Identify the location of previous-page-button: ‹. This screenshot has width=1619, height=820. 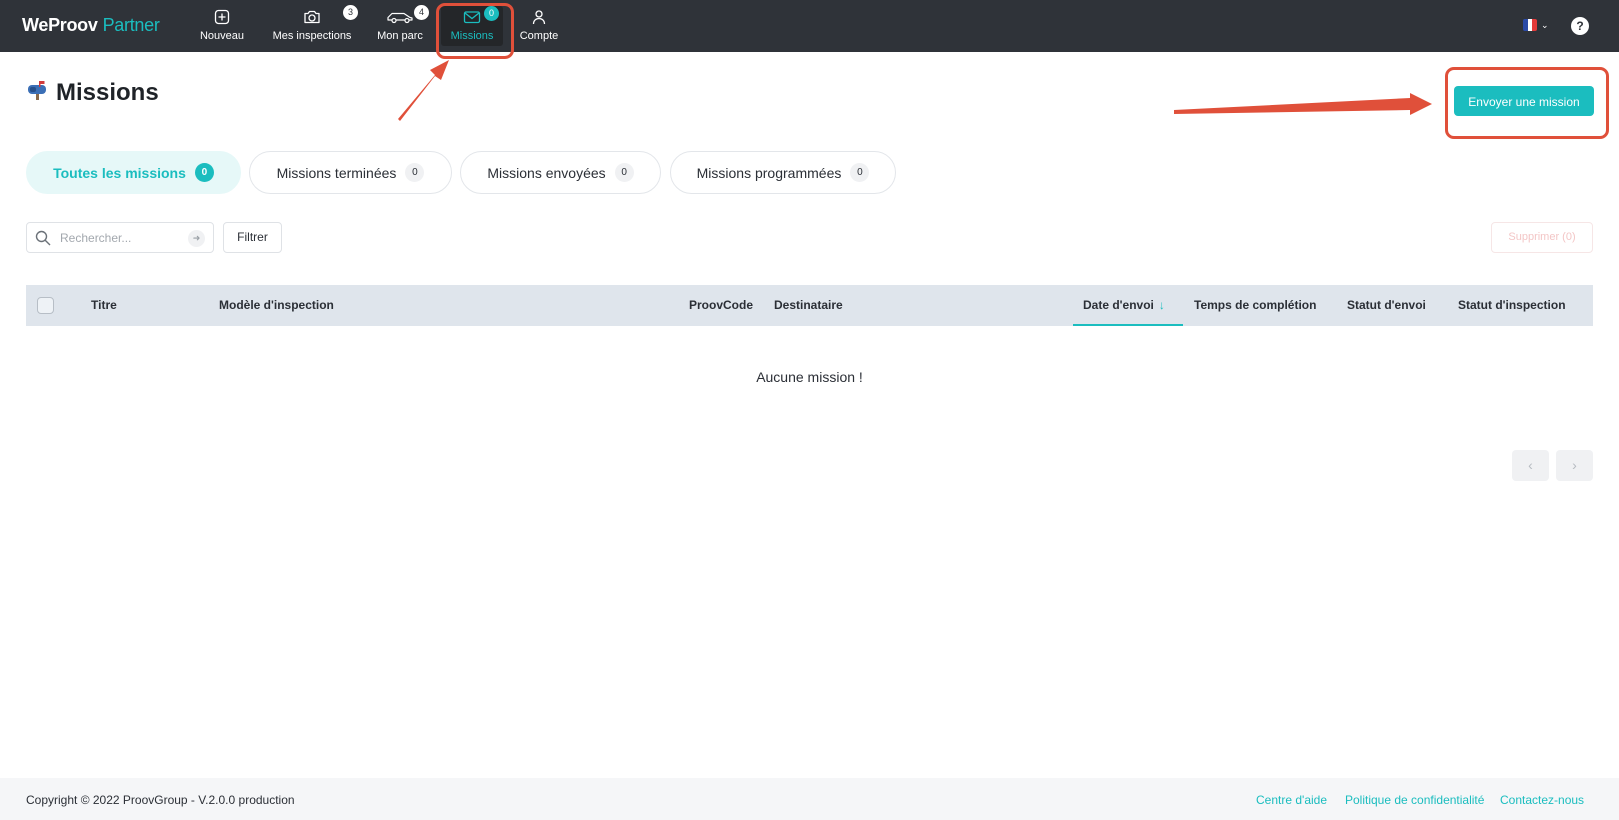
(1530, 465).